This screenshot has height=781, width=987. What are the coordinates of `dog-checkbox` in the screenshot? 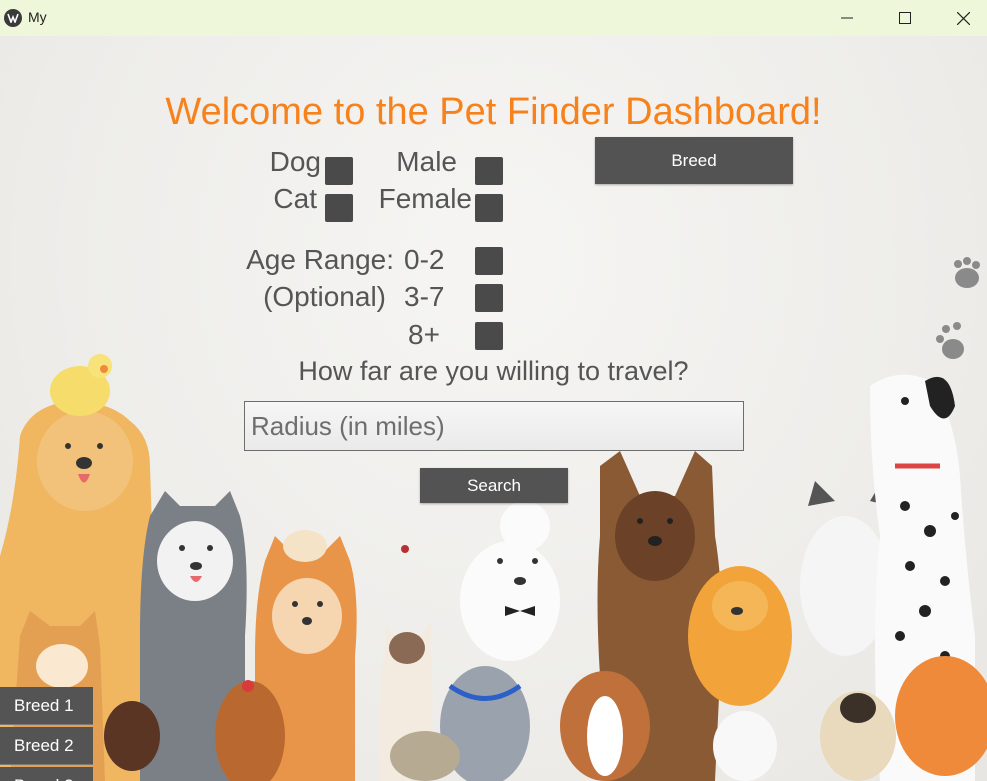 It's located at (339, 171).